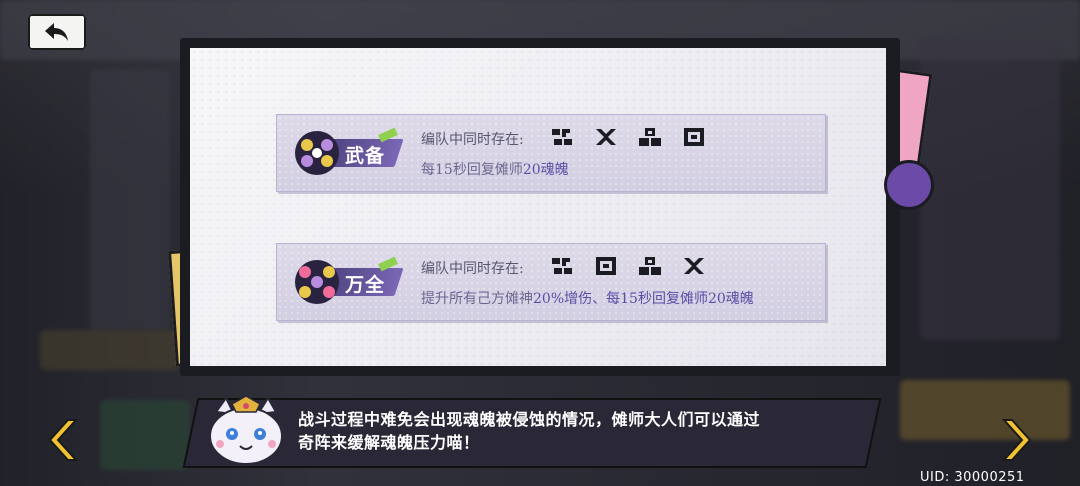 Image resolution: width=1080 pixels, height=486 pixels. I want to click on back-arrow-icon, so click(56, 32).